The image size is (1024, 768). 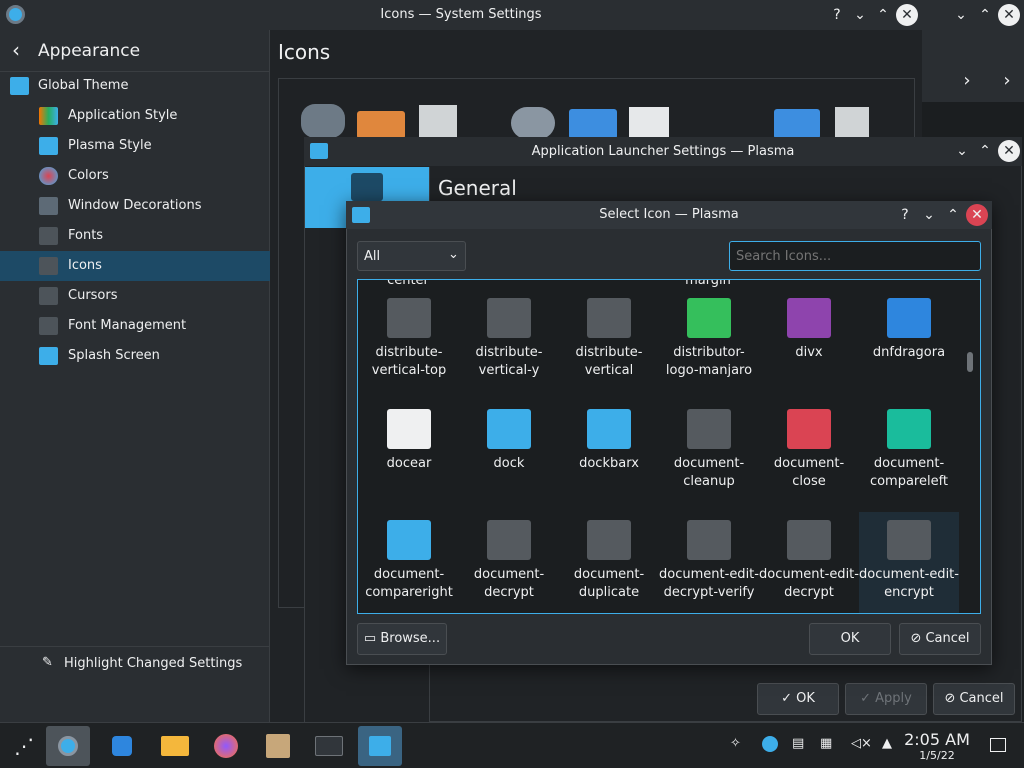 What do you see at coordinates (135, 146) in the screenshot?
I see `sidebar-item-plasma-style: Plasma Style` at bounding box center [135, 146].